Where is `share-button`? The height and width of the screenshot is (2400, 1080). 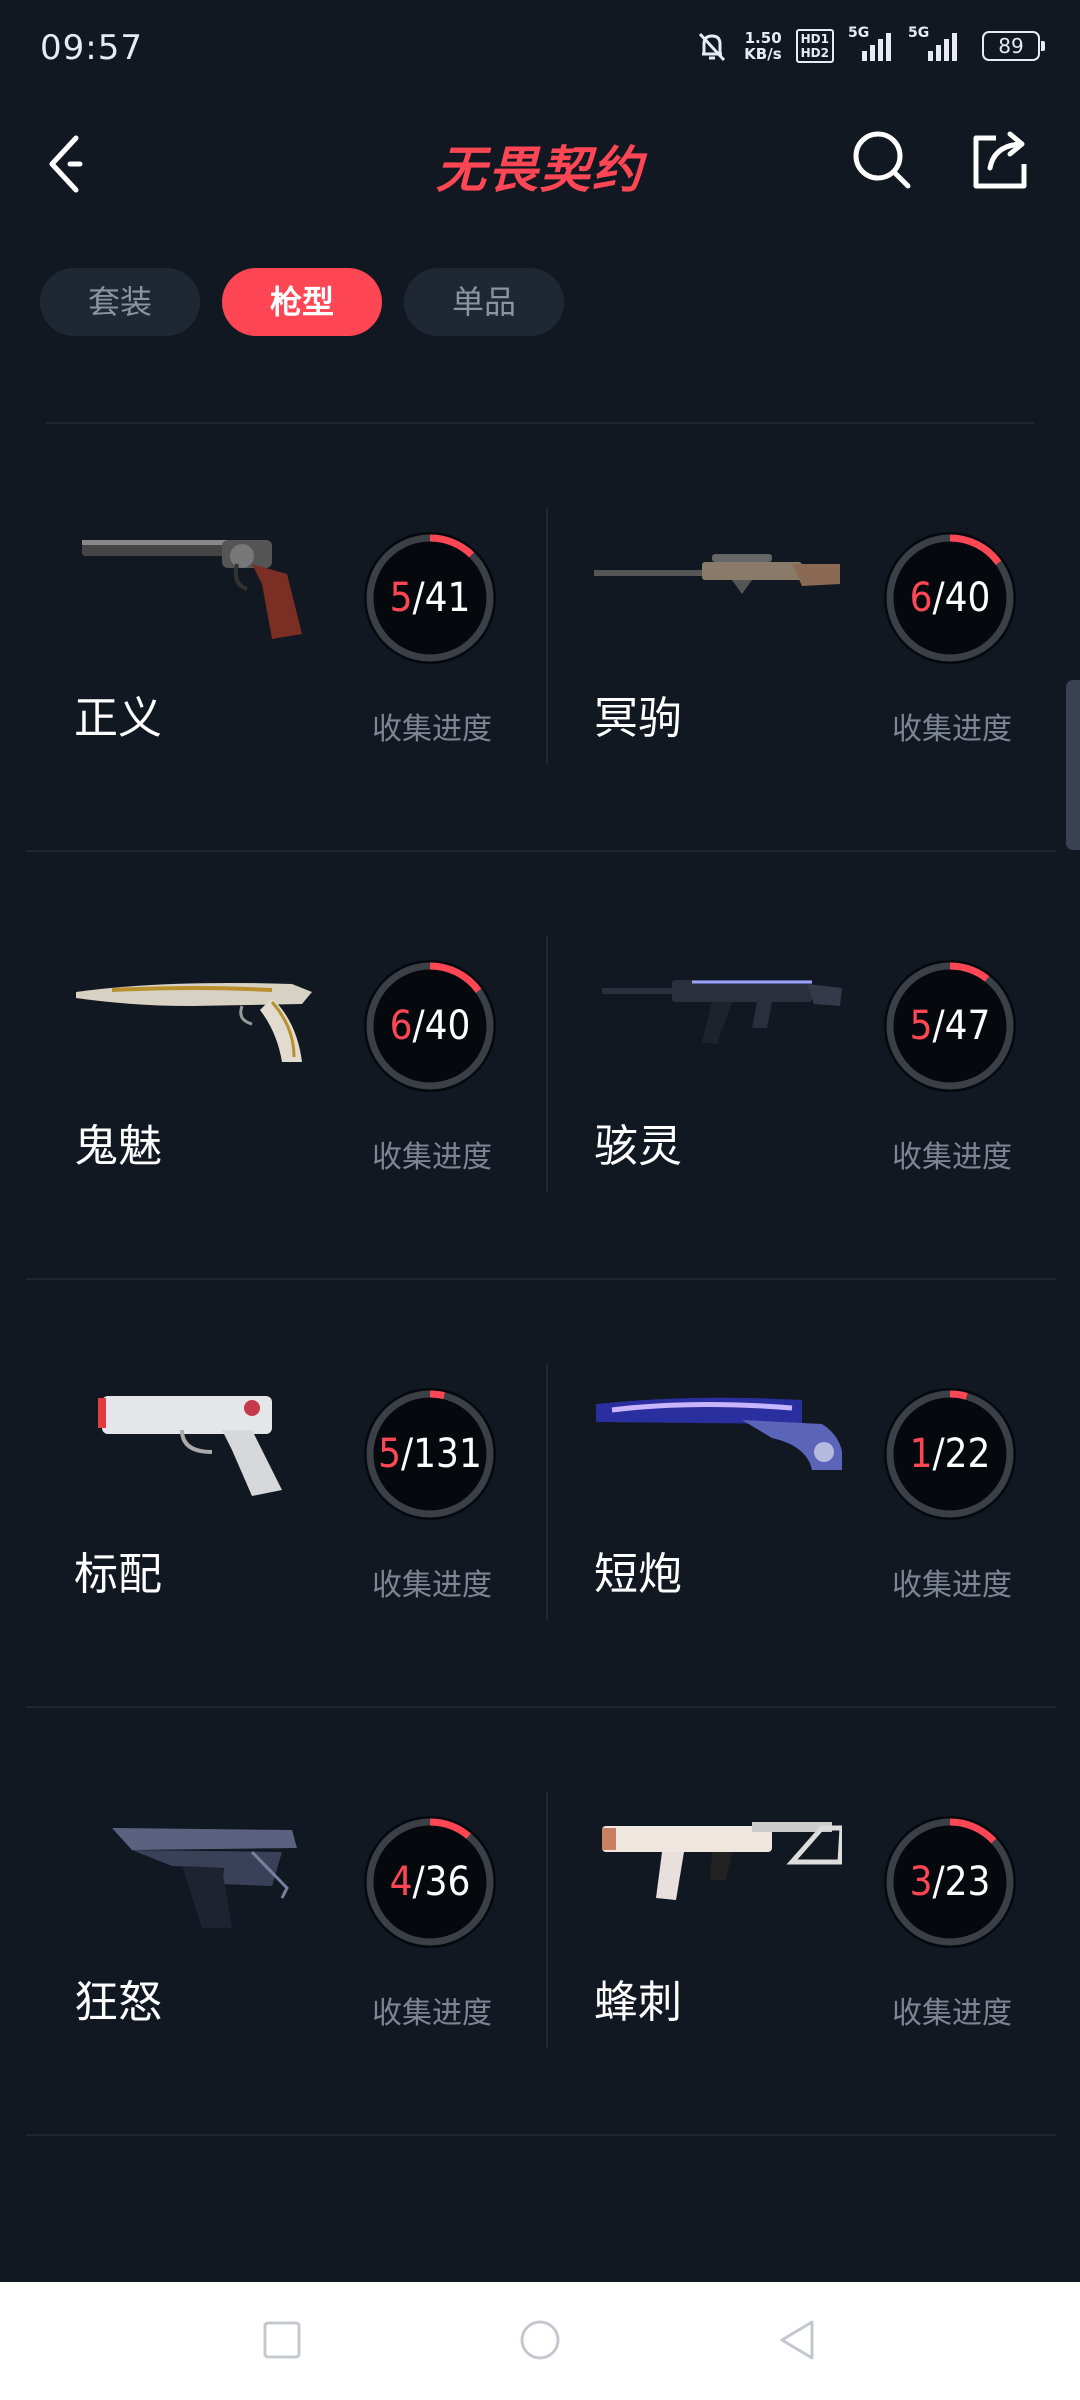 share-button is located at coordinates (1001, 159).